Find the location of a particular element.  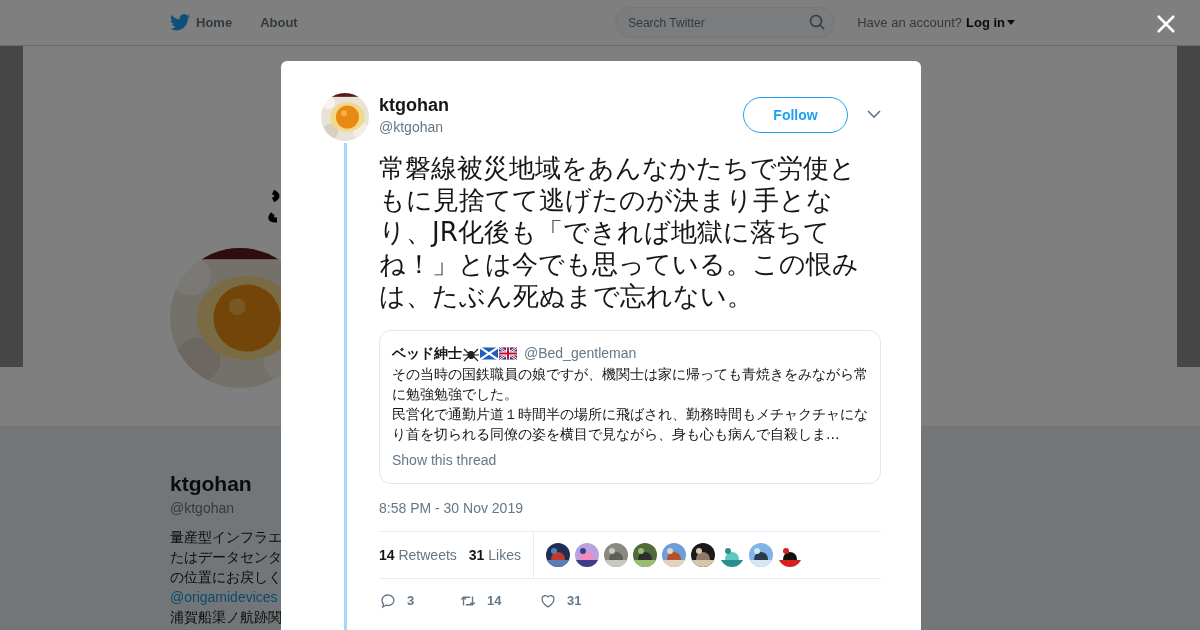

bio-line: の位置にお戻しく is located at coordinates (226, 577).